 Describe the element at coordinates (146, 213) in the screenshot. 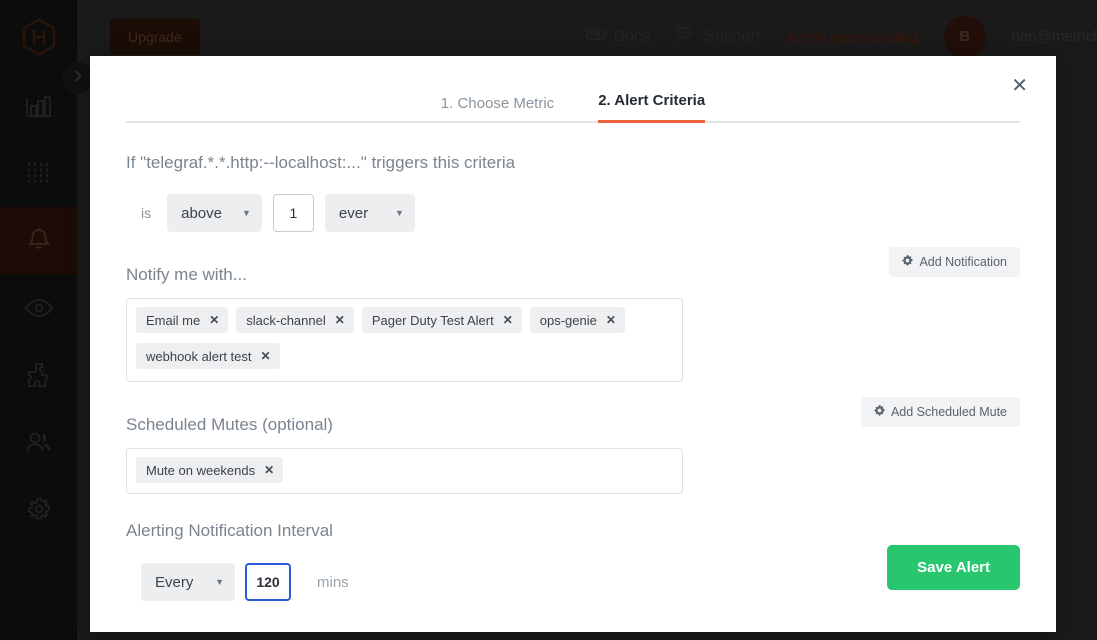

I see `is-label: is` at that location.